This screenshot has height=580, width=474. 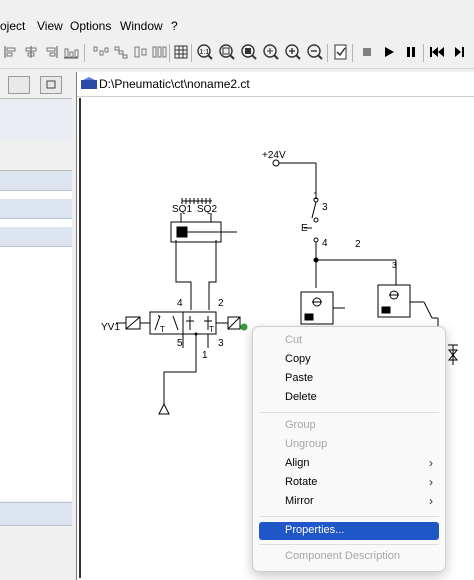 I want to click on menu-item-paste: Paste, so click(x=349, y=379).